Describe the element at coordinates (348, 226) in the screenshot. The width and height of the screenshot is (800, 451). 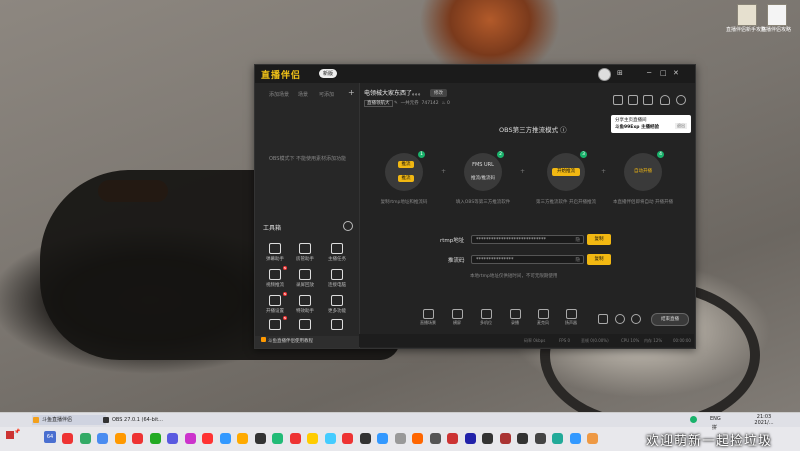
I see `gear-icon` at that location.